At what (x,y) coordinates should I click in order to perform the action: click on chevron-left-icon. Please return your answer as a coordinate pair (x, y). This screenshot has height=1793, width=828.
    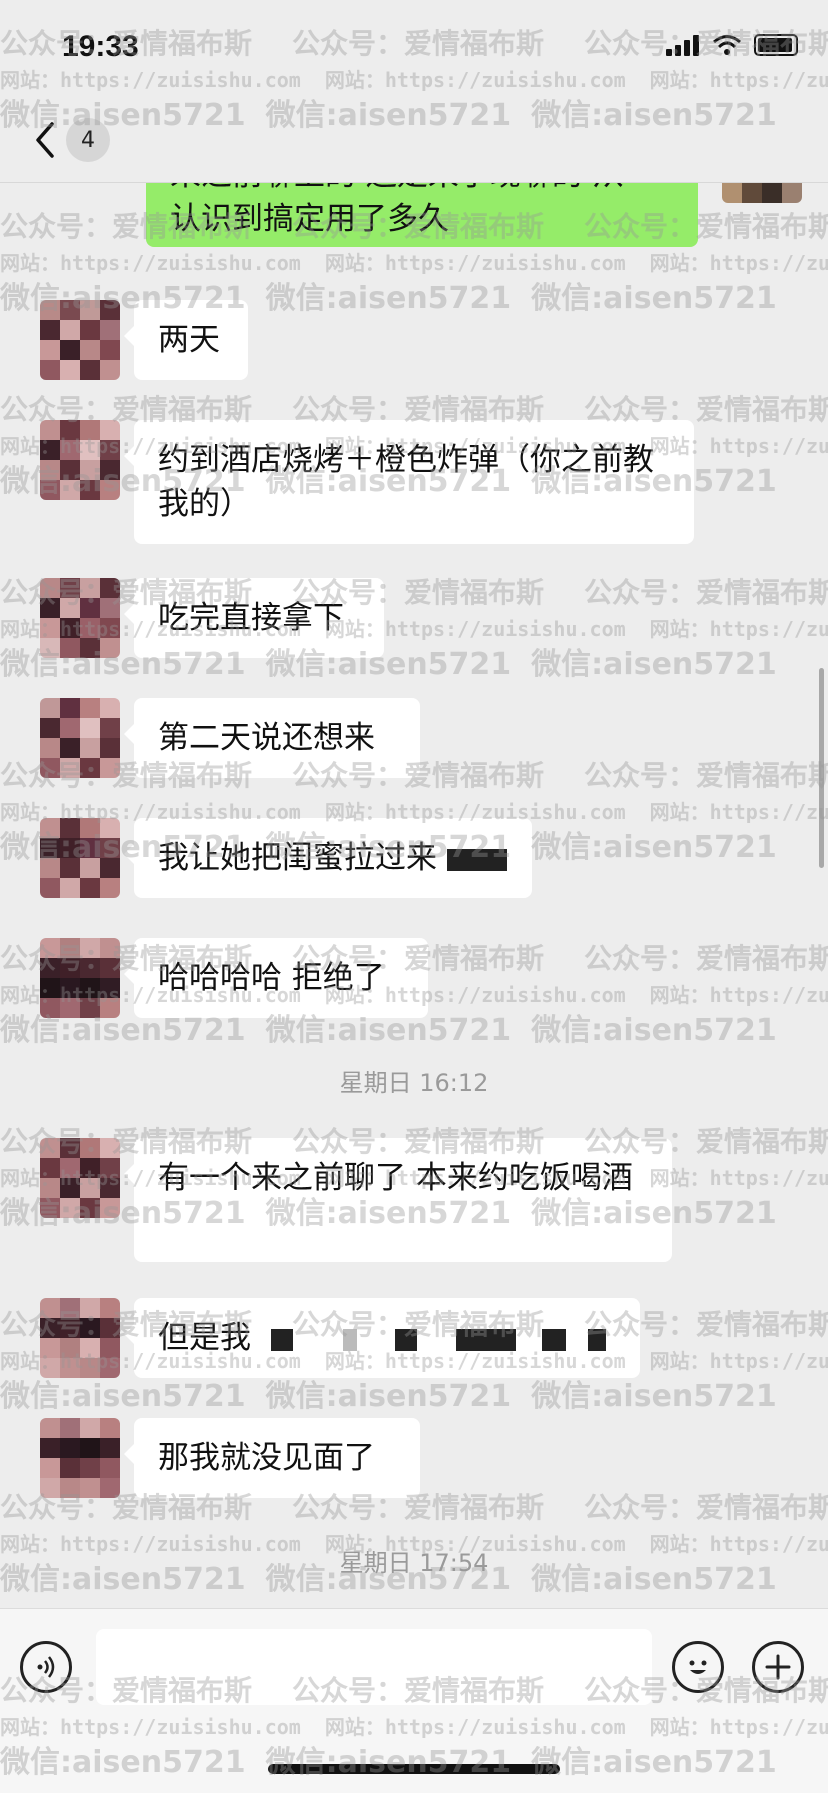
    Looking at the image, I should click on (45, 140).